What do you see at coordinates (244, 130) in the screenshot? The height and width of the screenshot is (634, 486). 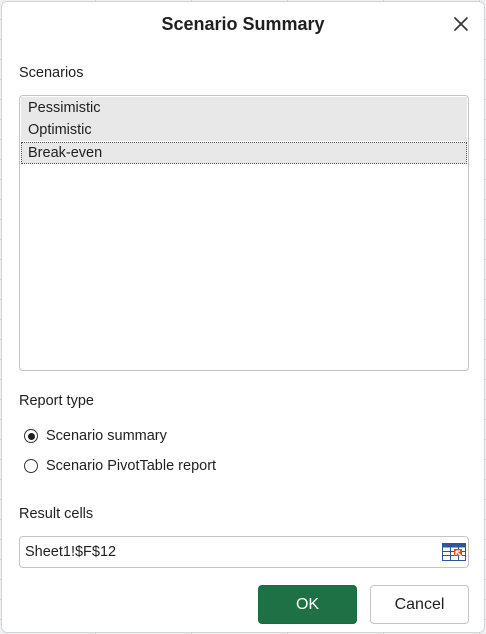 I see `scenario-item-optimistic: Optimistic` at bounding box center [244, 130].